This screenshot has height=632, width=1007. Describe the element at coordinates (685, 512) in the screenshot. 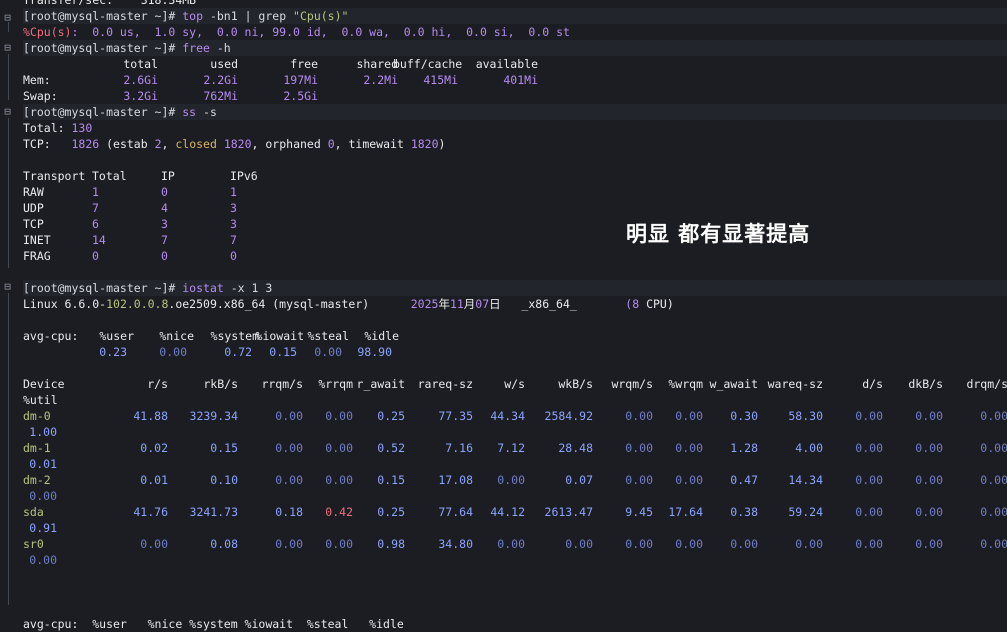

I see `cell-value: 17.64` at that location.